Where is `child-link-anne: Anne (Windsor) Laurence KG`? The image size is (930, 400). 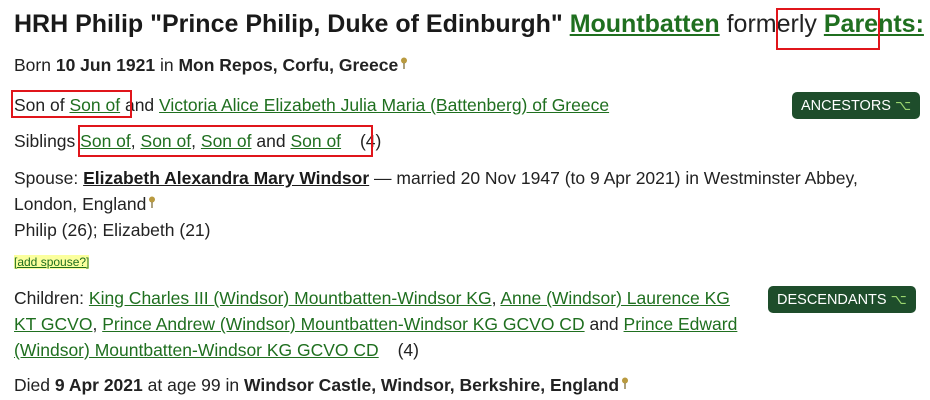
child-link-anne: Anne (Windsor) Laurence KG is located at coordinates (615, 298).